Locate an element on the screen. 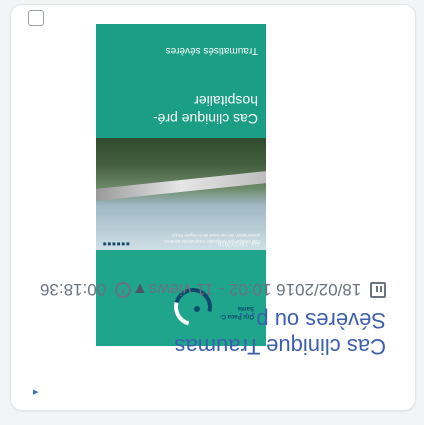 This screenshot has height=425, width=424. thumbnail-dots: ■■■■■■ is located at coordinates (116, 243).